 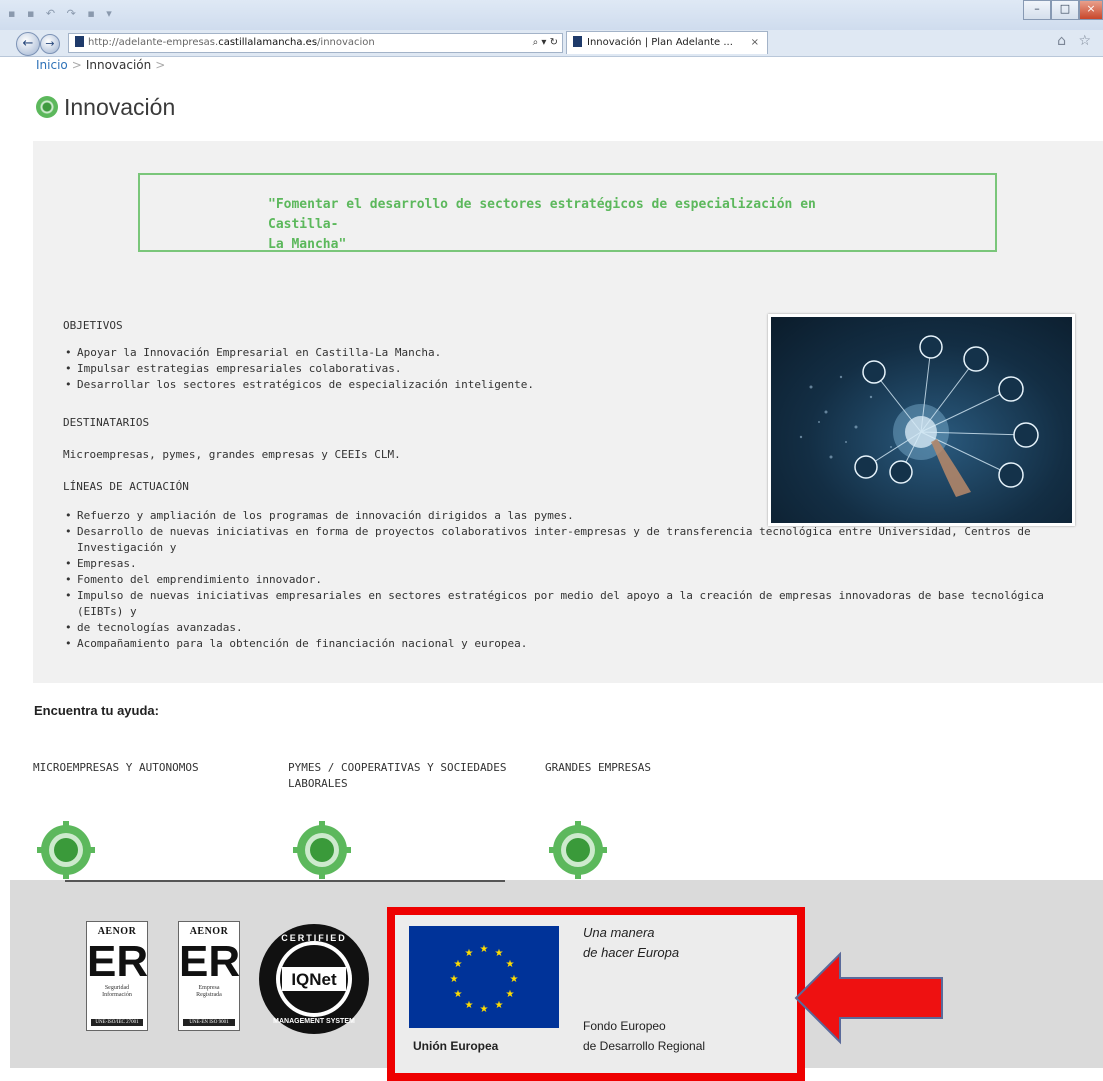 What do you see at coordinates (577, 41) in the screenshot?
I see `tab-page-icon` at bounding box center [577, 41].